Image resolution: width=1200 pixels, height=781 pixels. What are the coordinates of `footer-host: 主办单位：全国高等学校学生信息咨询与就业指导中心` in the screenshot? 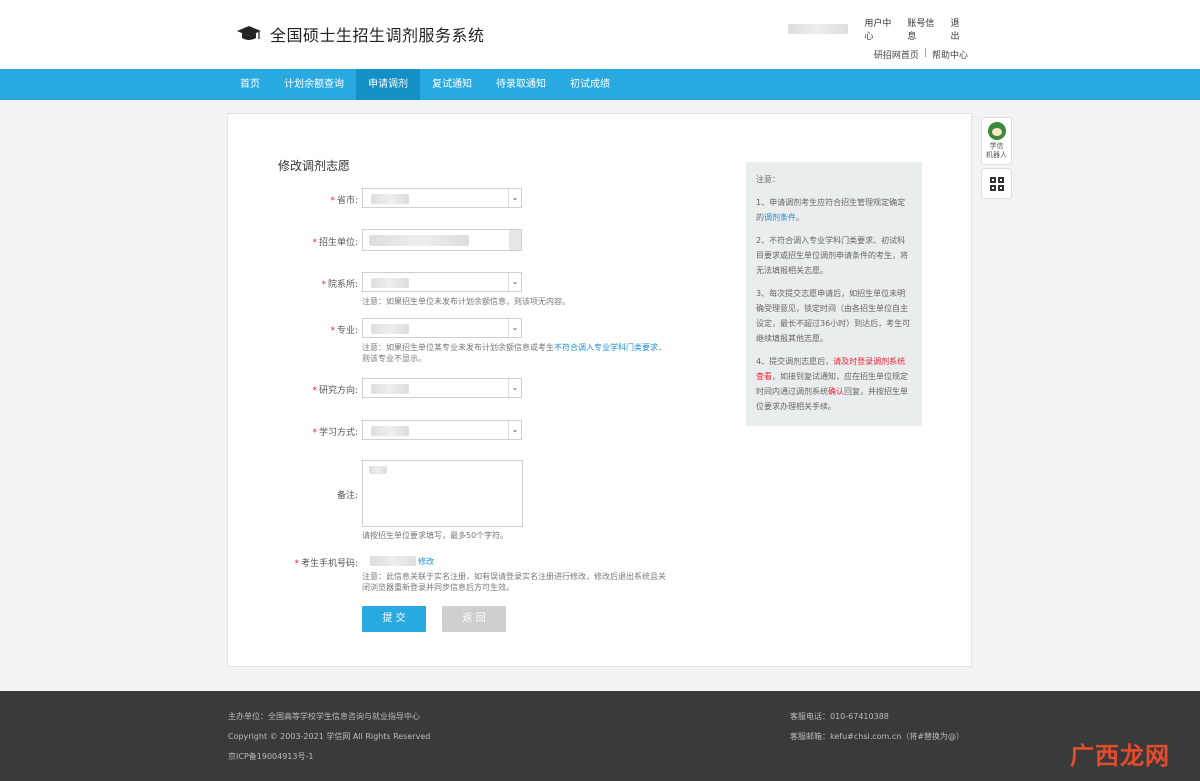 It's located at (324, 716).